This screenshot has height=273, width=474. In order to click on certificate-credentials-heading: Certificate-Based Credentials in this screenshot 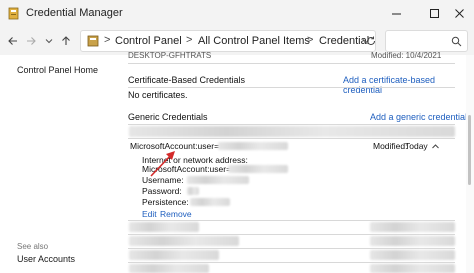, I will do `click(187, 80)`.